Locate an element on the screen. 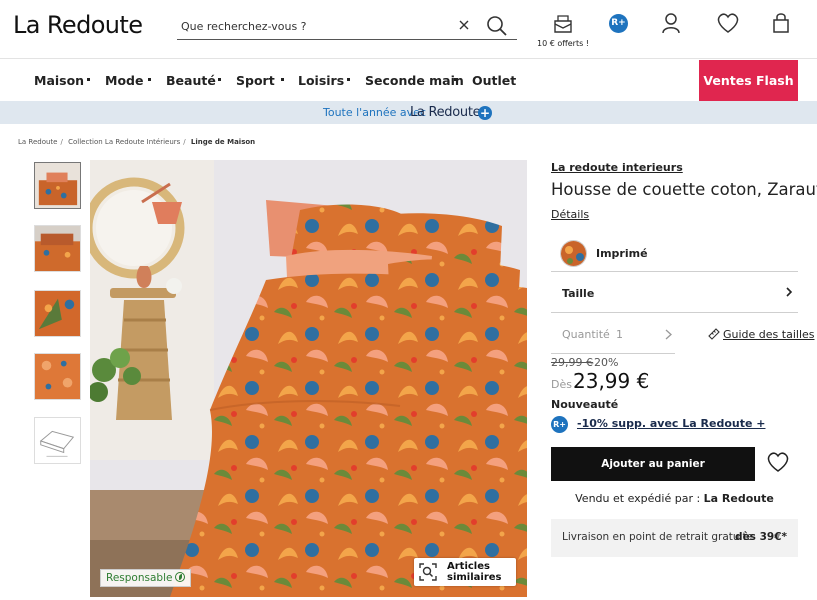  bag-icon is located at coordinates (781, 23).